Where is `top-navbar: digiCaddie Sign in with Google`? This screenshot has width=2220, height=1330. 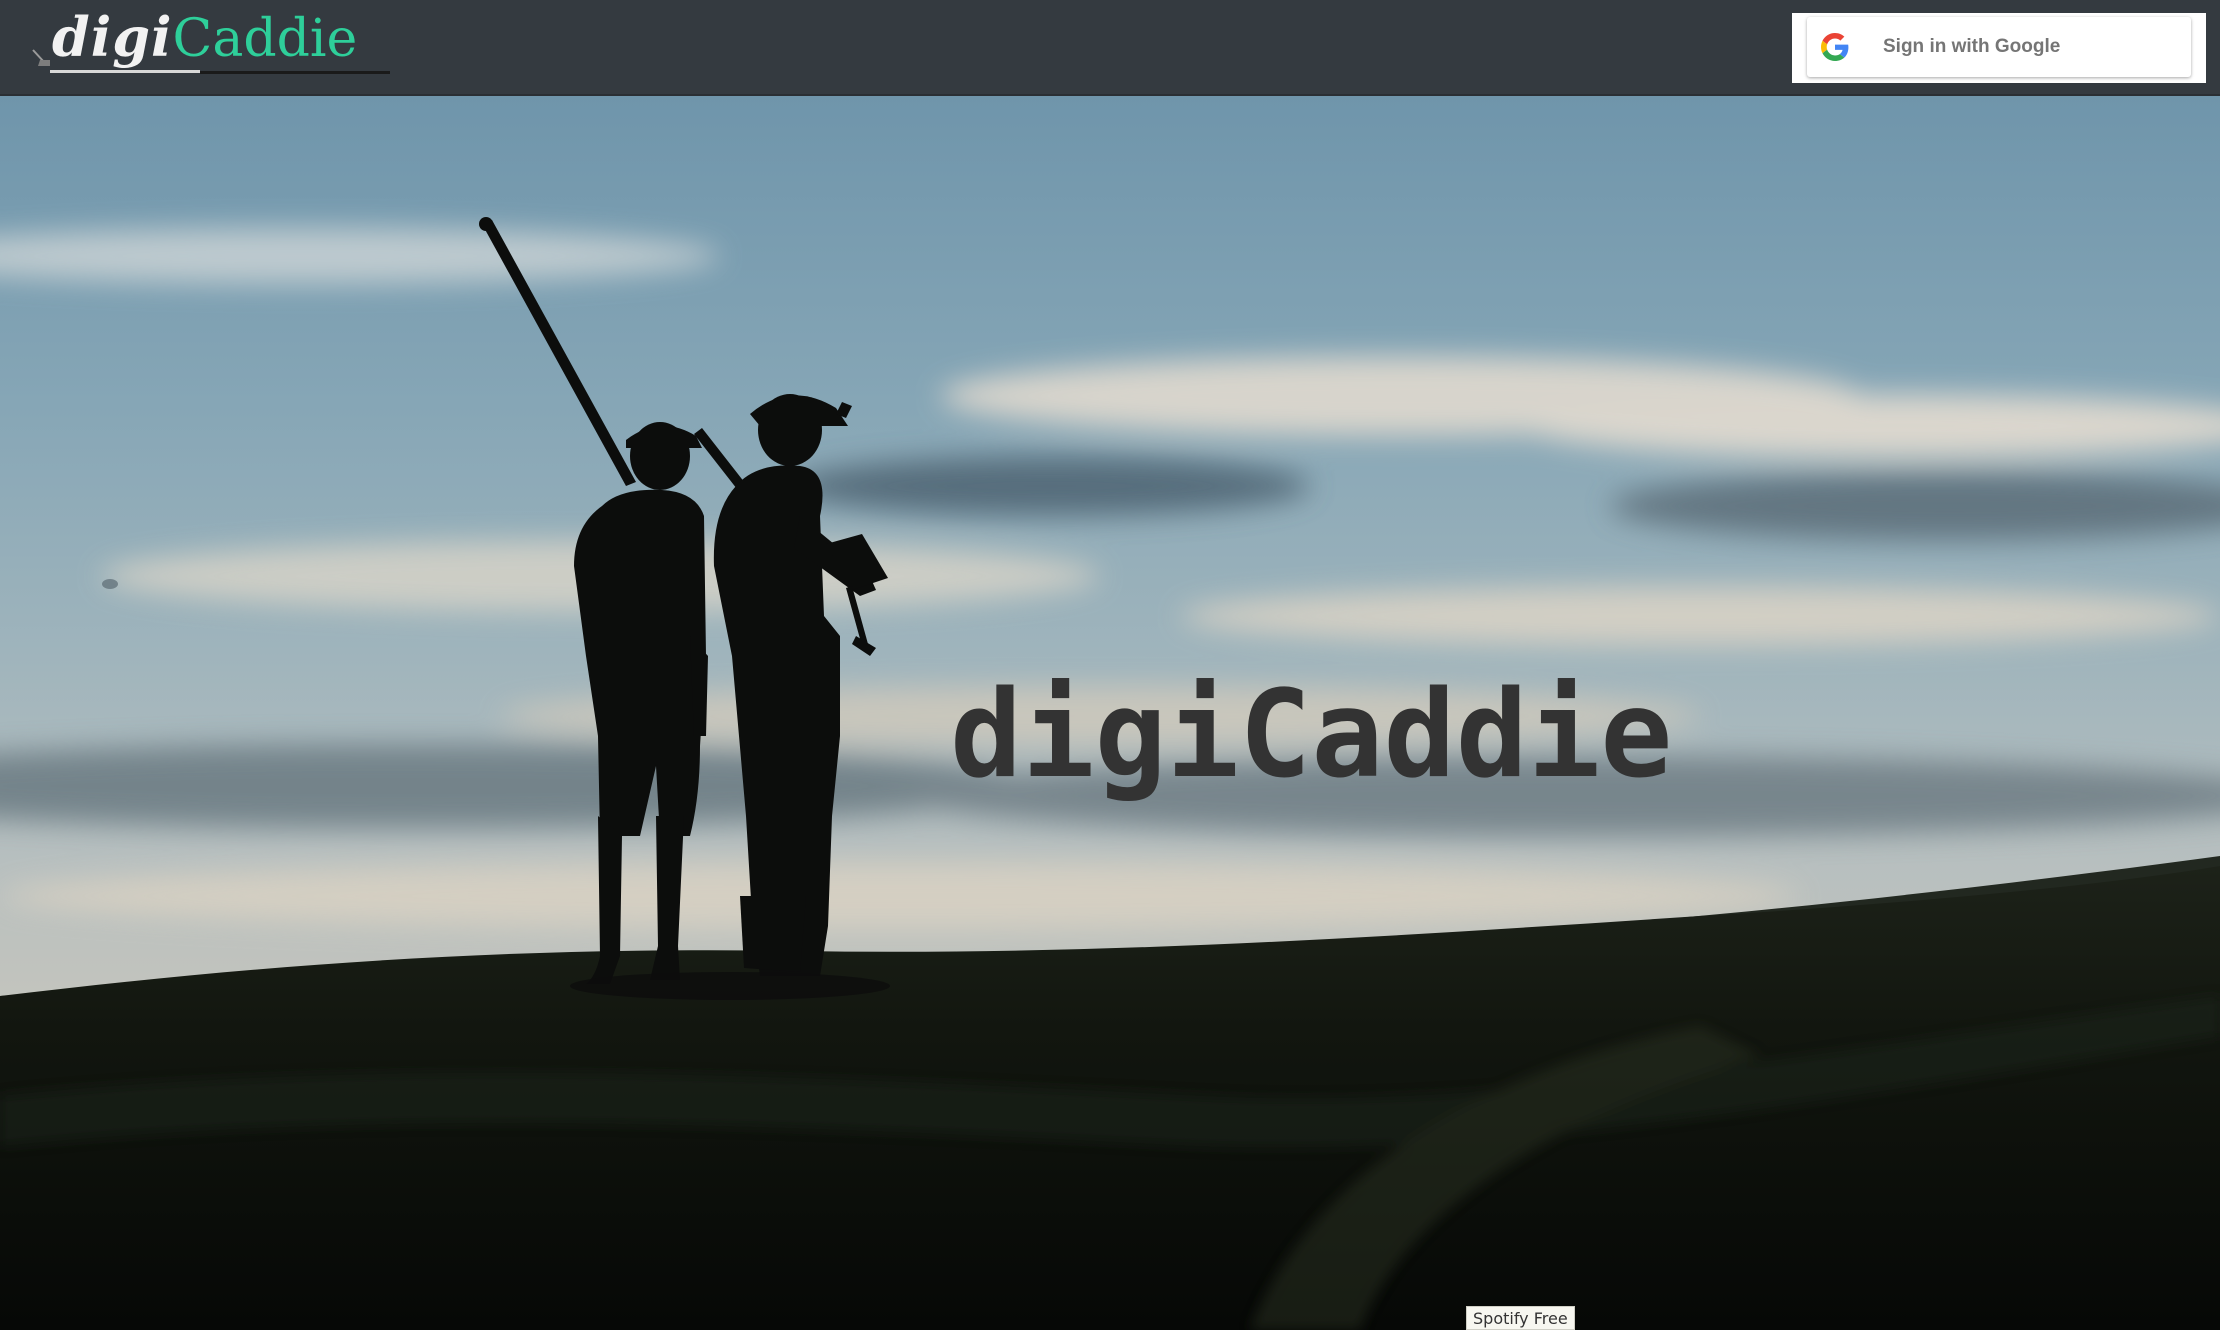
top-navbar: digiCaddie Sign in with Google is located at coordinates (1110, 48).